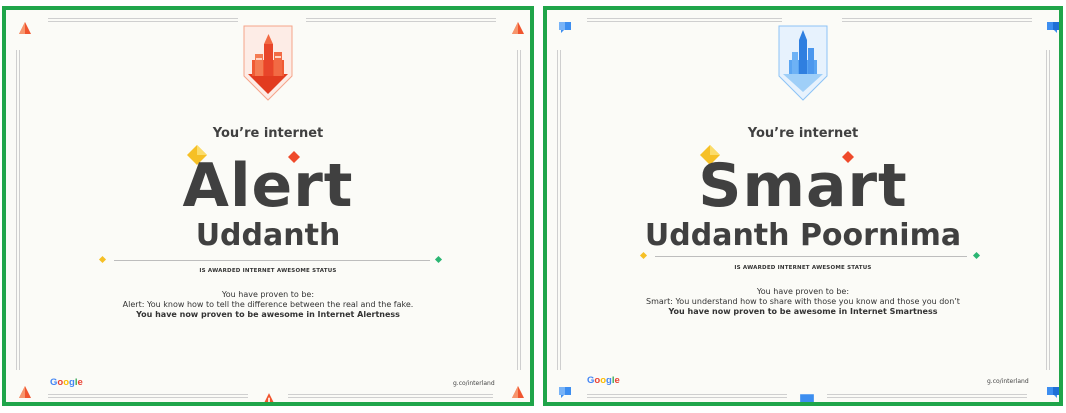  What do you see at coordinates (268, 235) in the screenshot?
I see `recipient-name: Uddanth` at bounding box center [268, 235].